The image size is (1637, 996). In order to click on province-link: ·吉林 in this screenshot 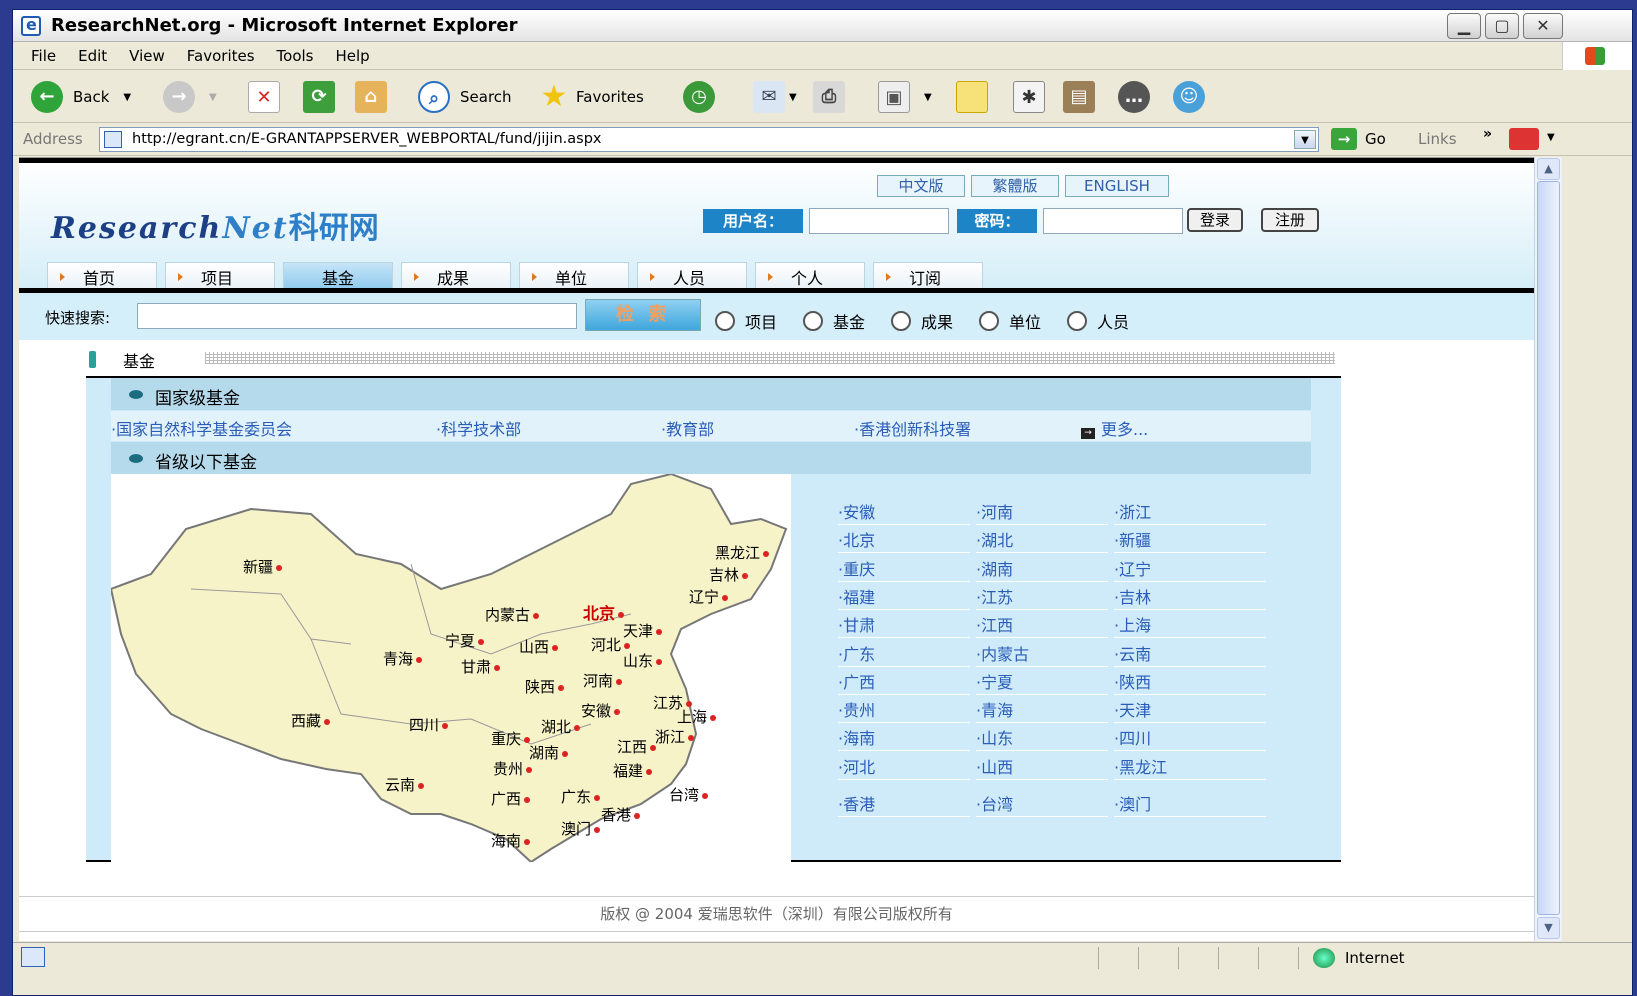, I will do `click(1190, 597)`.